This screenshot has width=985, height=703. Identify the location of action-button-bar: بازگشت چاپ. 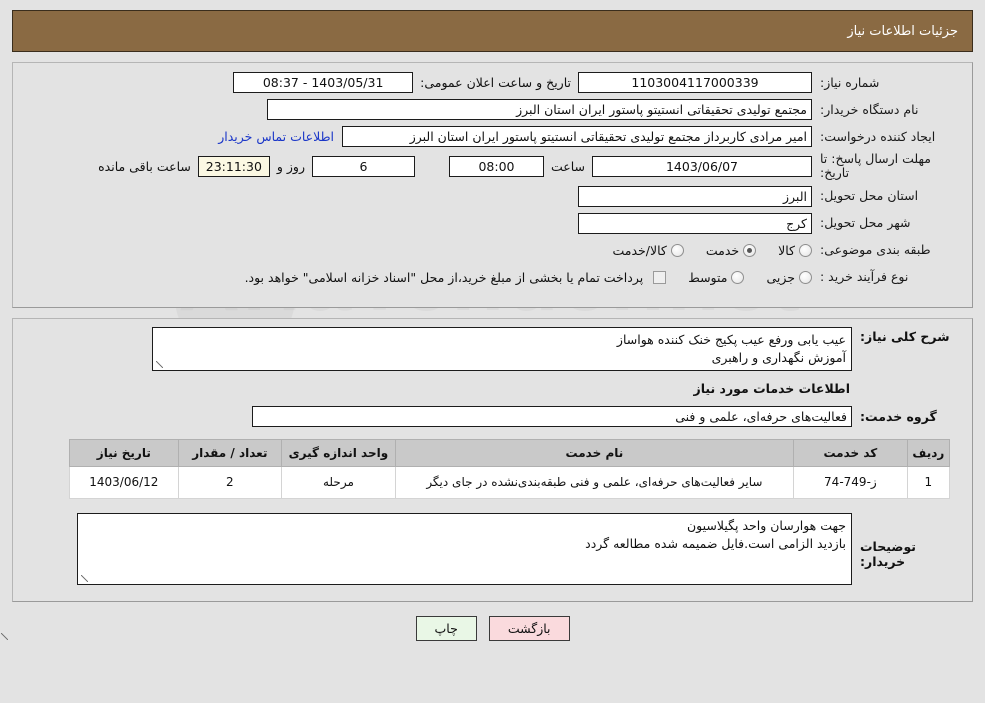
(492, 628).